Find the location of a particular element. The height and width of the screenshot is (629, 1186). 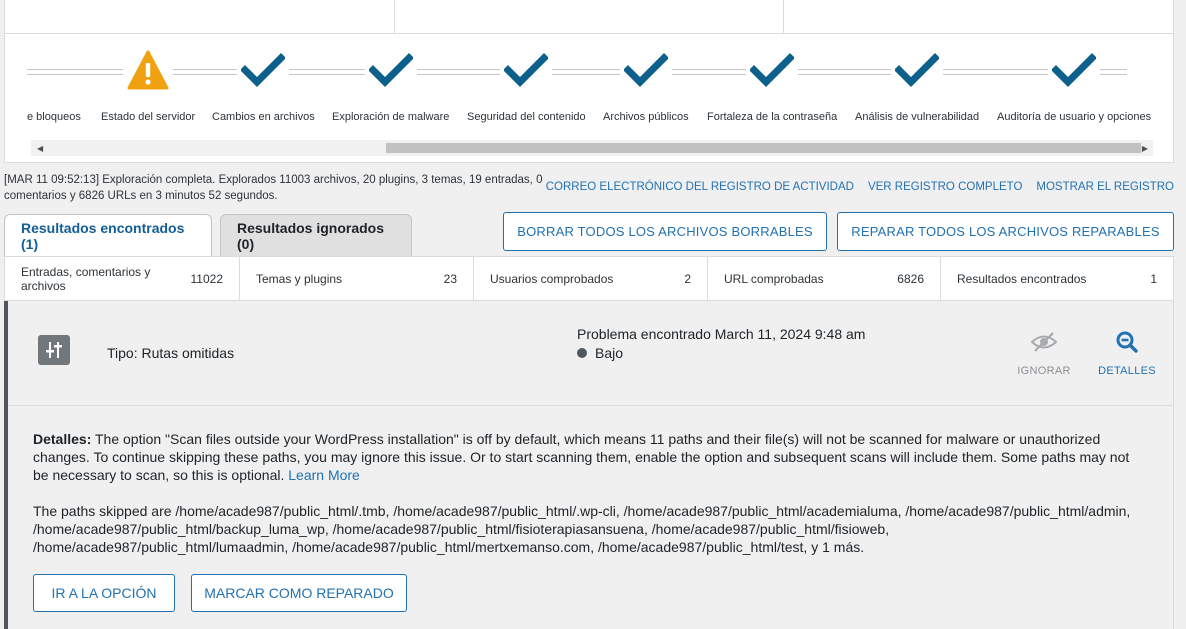

summary-urls-checked: URL comprobadas 6826 is located at coordinates (824, 278).